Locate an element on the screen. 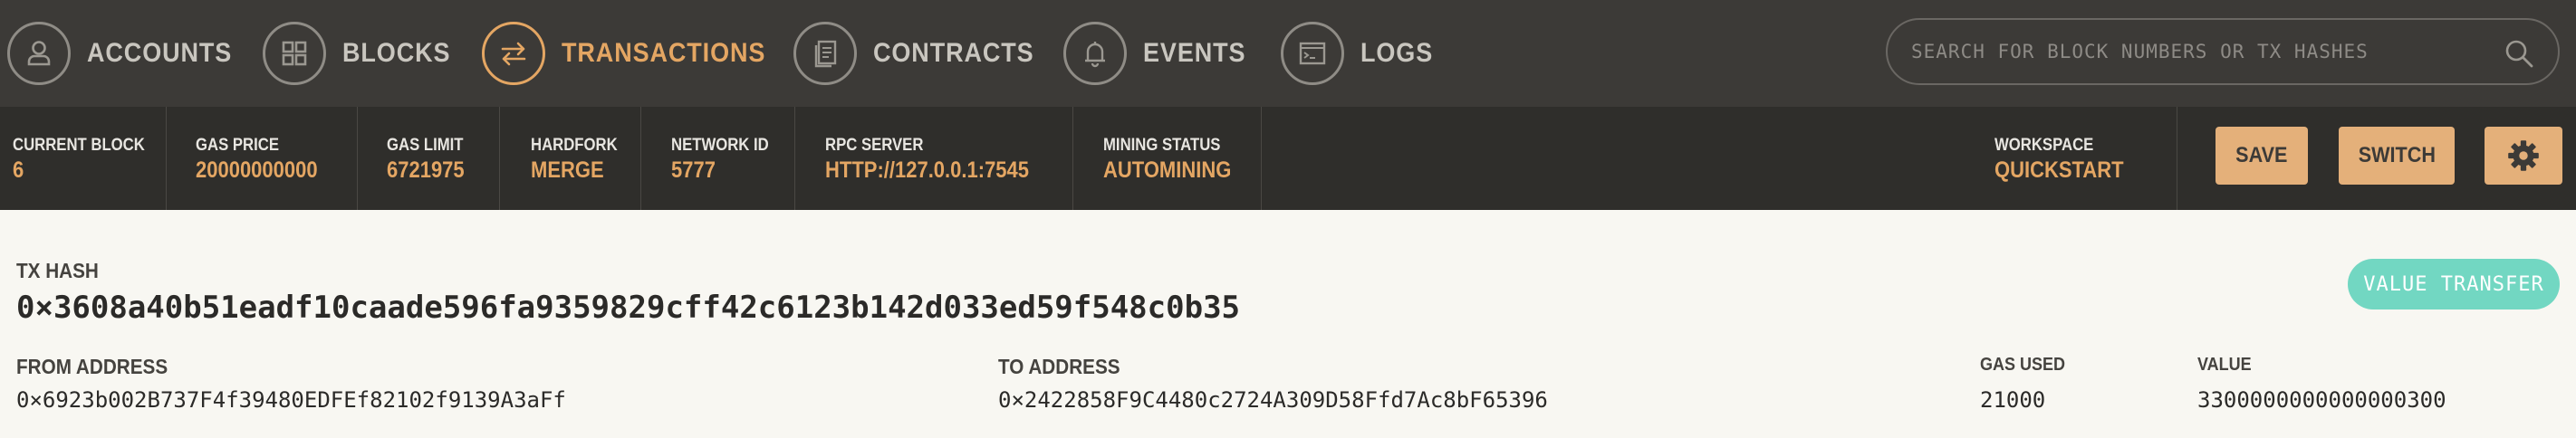  tx-type-badge-label: VALUE TRANSFER is located at coordinates (2453, 284).